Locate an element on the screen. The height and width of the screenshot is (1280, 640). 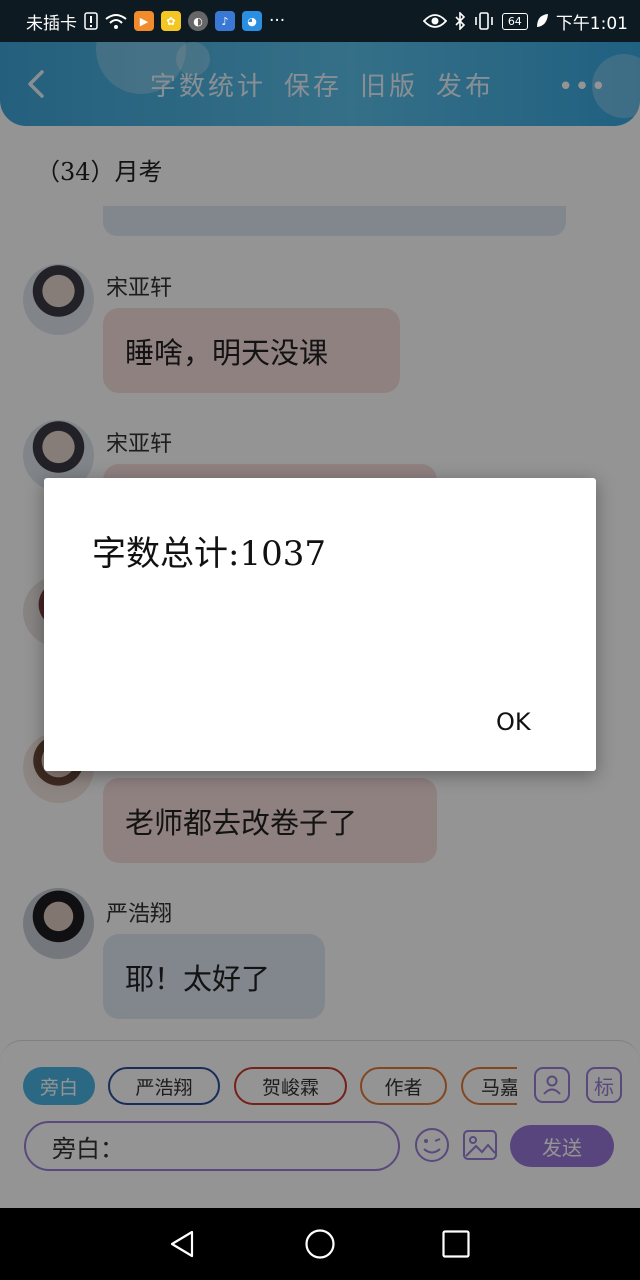
sim-alert-icon is located at coordinates (91, 21).